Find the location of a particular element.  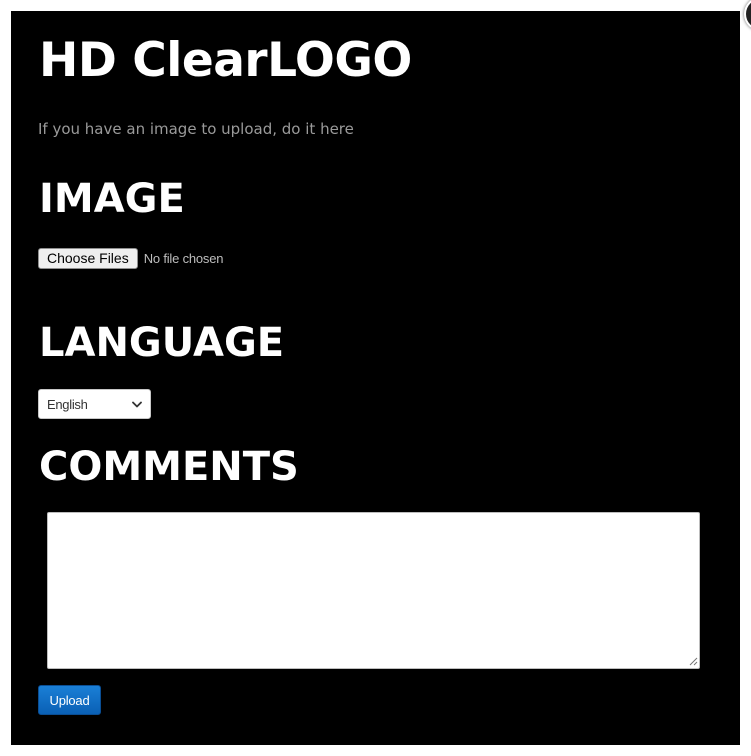

file-input: Choose Files No file chosen is located at coordinates (130, 258).